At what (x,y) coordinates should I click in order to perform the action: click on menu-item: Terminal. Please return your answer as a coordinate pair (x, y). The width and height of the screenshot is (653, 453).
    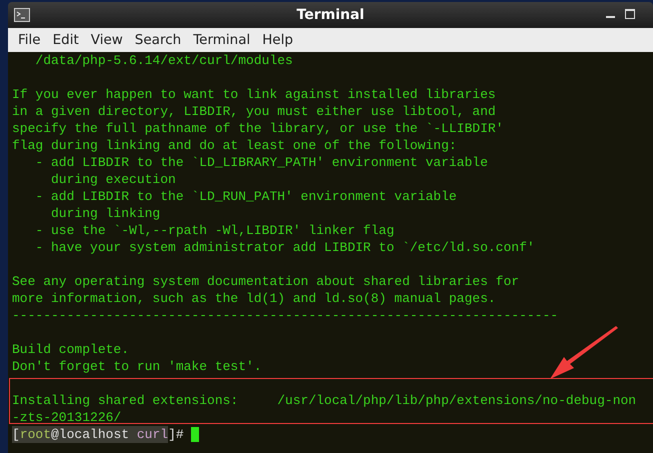
    Looking at the image, I should click on (221, 40).